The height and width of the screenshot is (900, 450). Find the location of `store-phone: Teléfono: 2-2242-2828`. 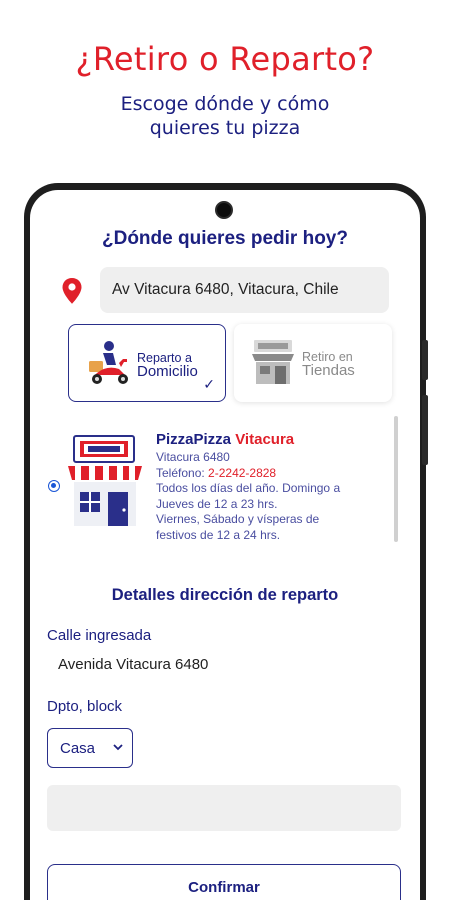

store-phone: Teléfono: 2-2242-2828 is located at coordinates (274, 474).